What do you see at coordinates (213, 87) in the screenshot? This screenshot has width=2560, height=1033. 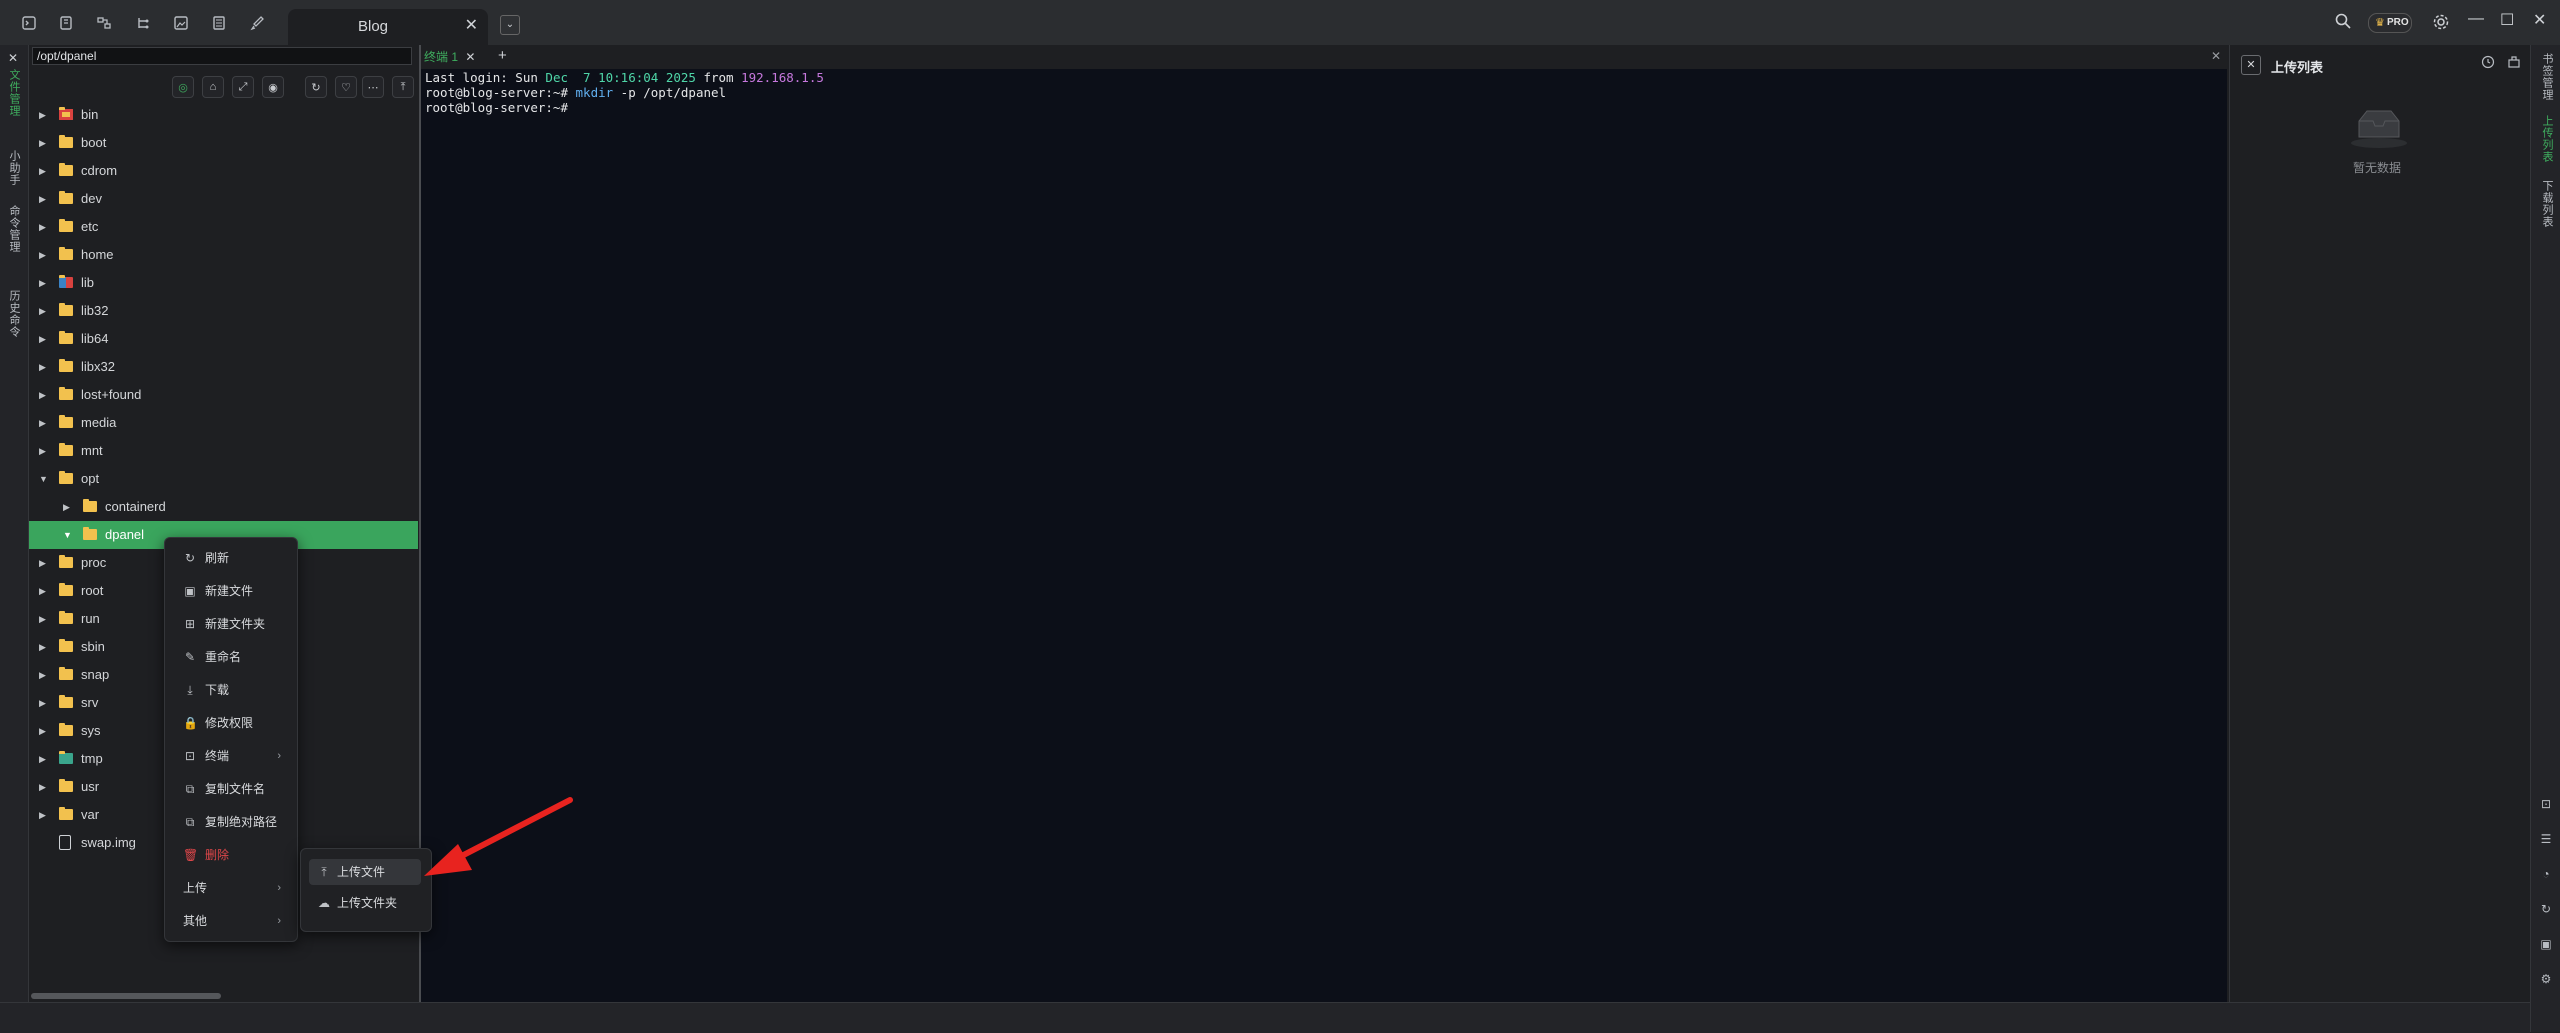 I see `home-icon: ⌂` at bounding box center [213, 87].